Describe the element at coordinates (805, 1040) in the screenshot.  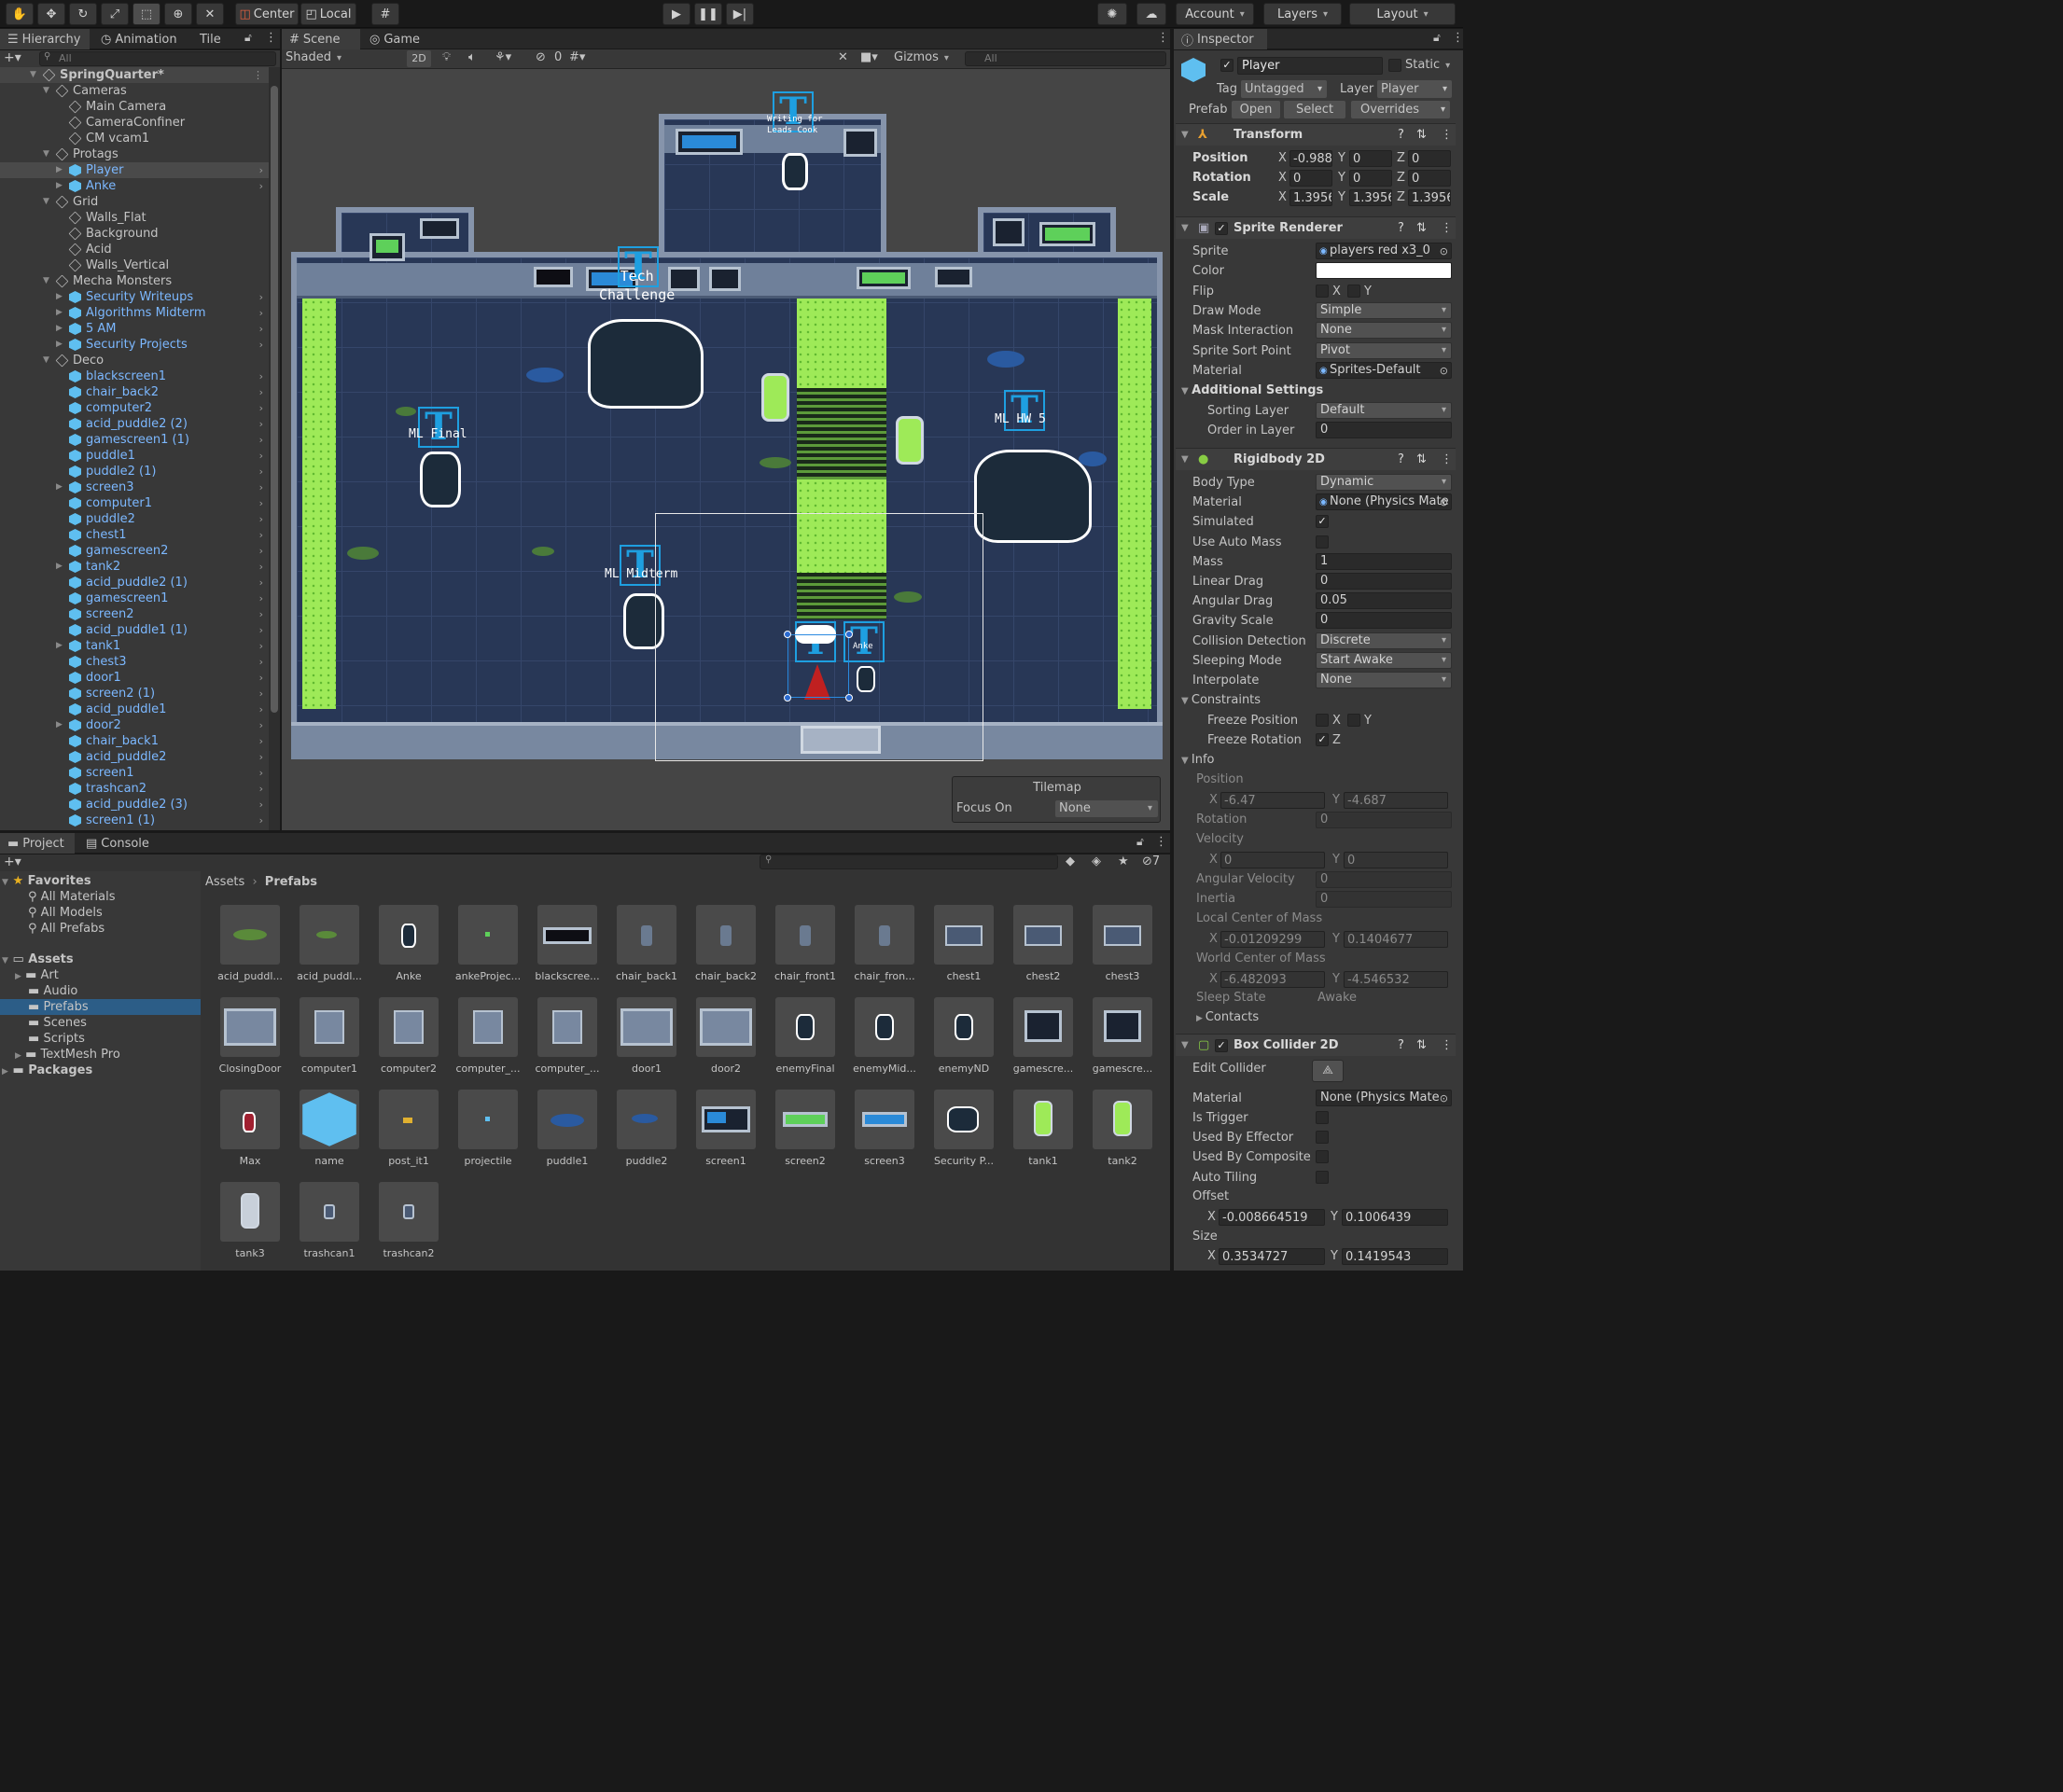
I see `asset-item: enemyFinal` at that location.